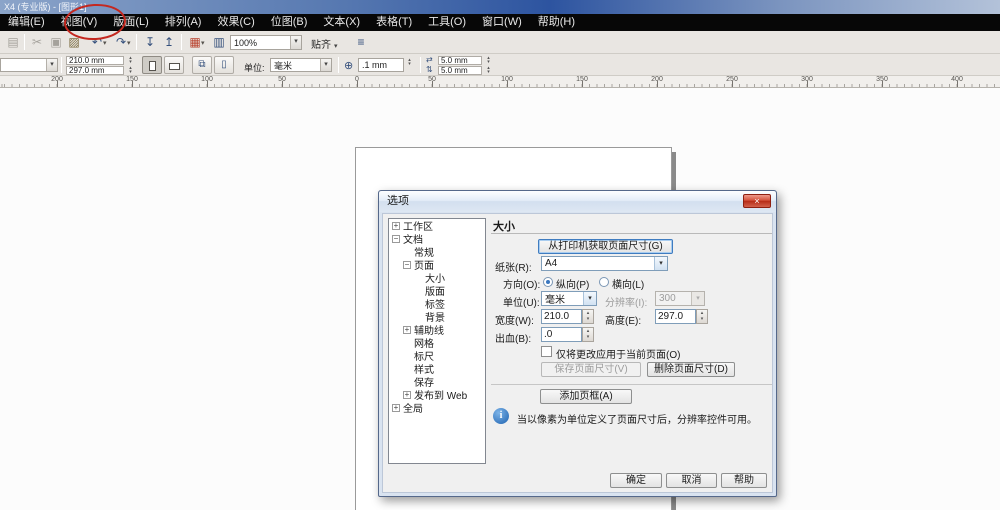  I want to click on import-icon: ↧, so click(150, 42).